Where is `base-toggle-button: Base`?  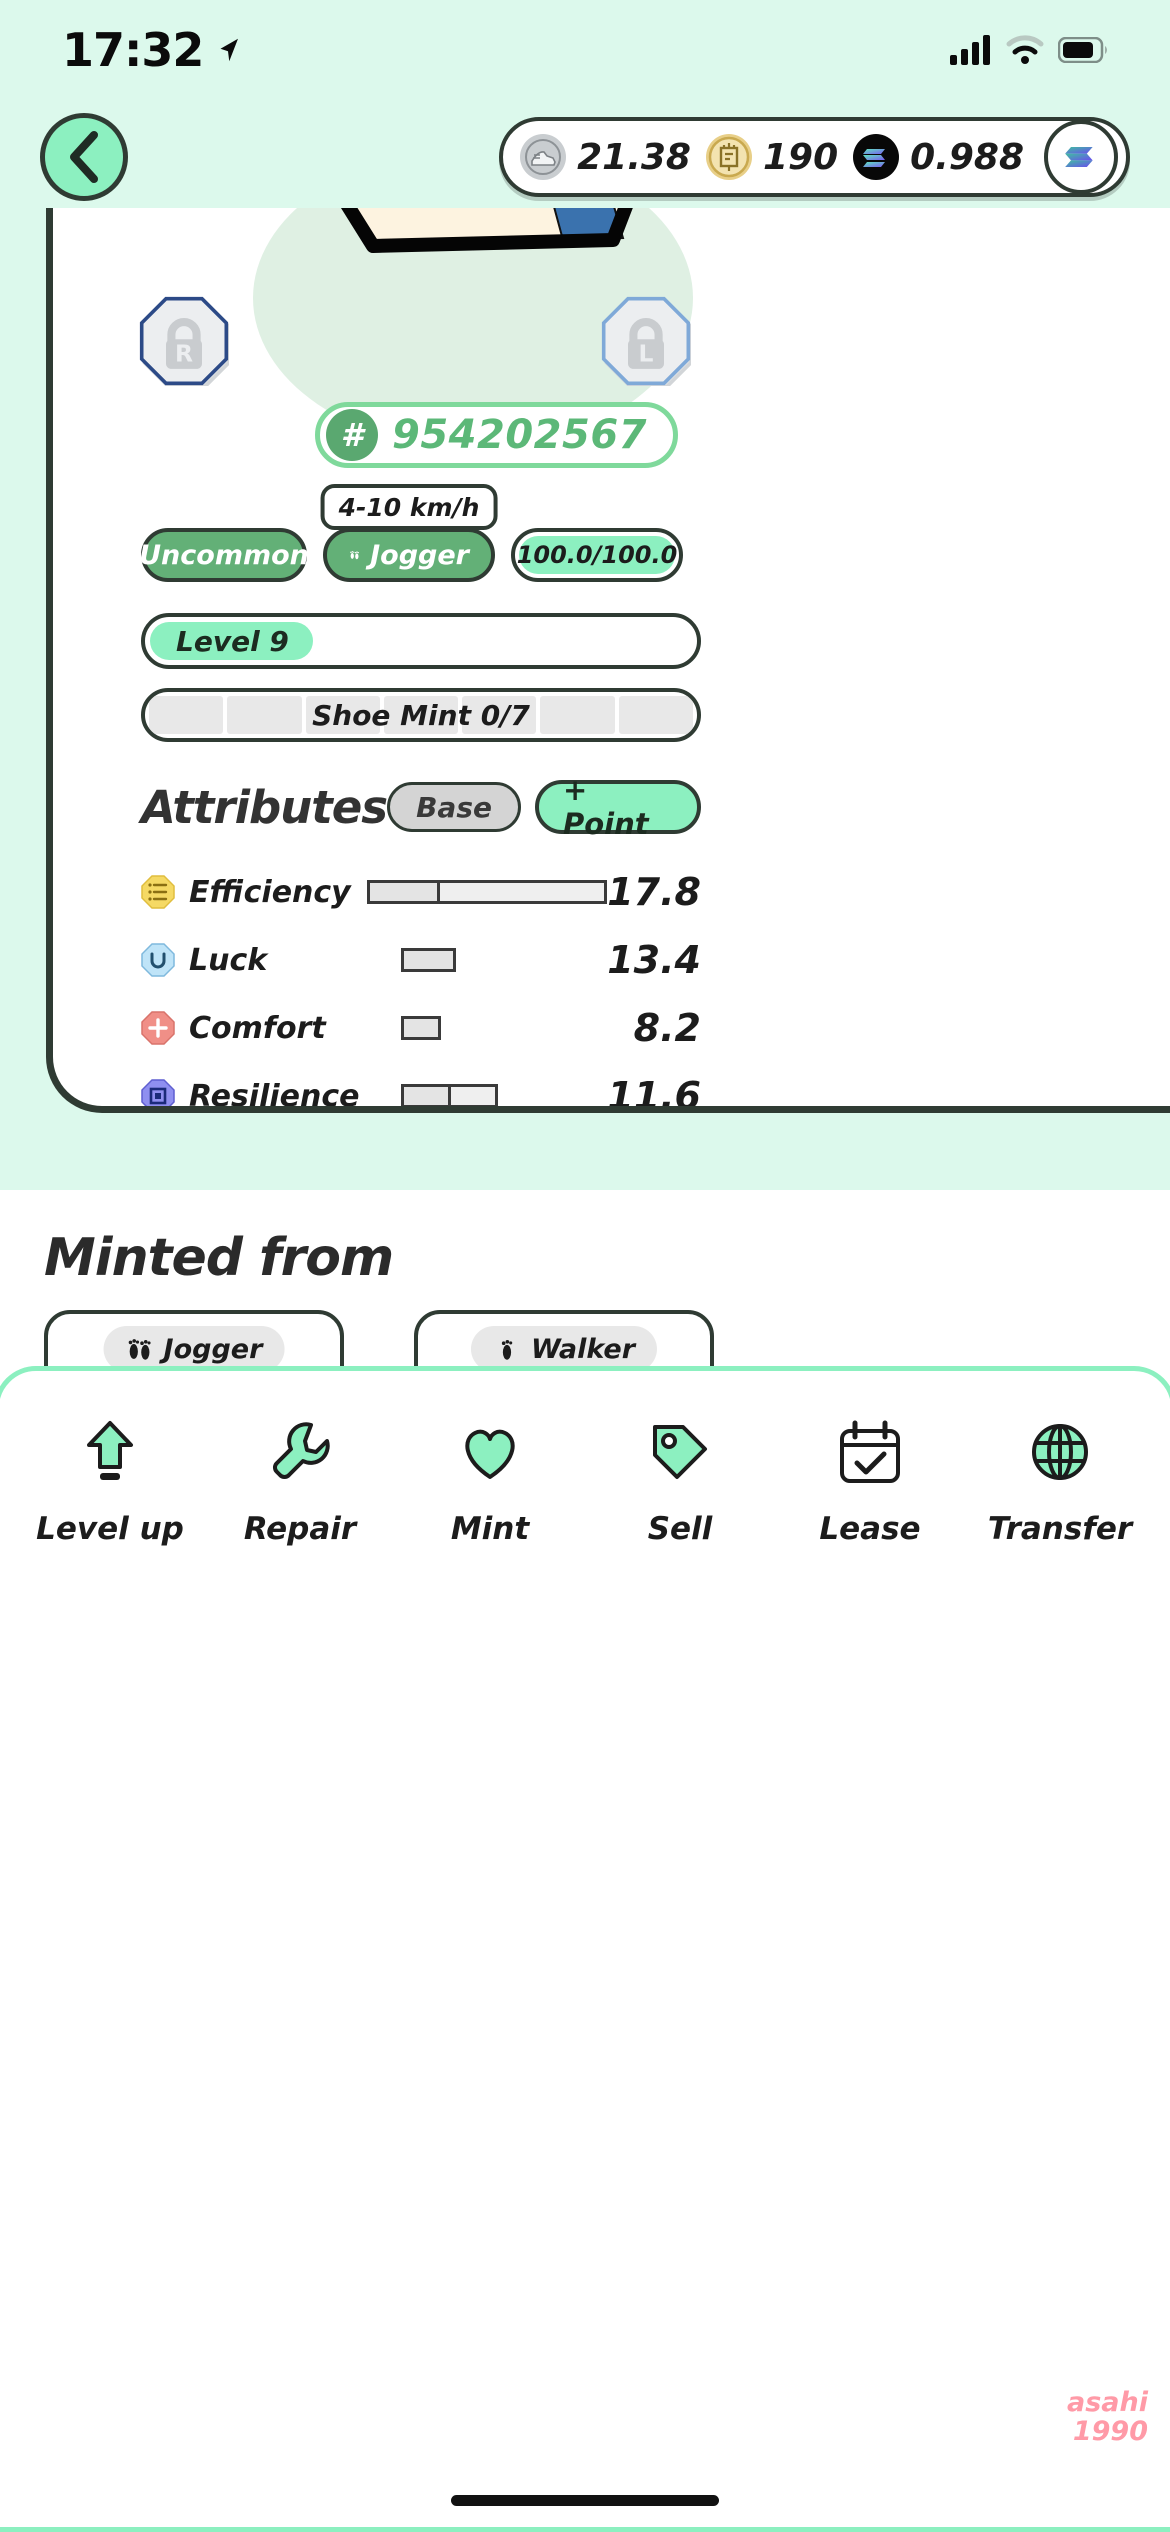 base-toggle-button: Base is located at coordinates (454, 807).